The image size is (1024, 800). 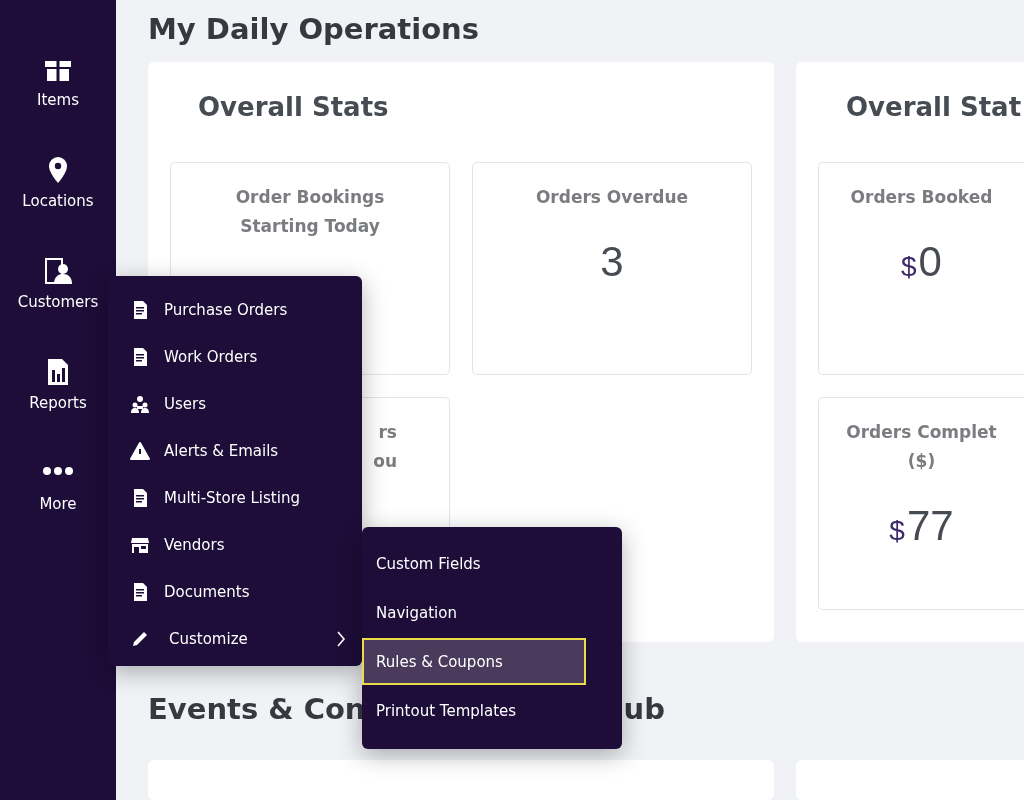 What do you see at coordinates (235, 309) in the screenshot?
I see `menu-item: Purchase Orders` at bounding box center [235, 309].